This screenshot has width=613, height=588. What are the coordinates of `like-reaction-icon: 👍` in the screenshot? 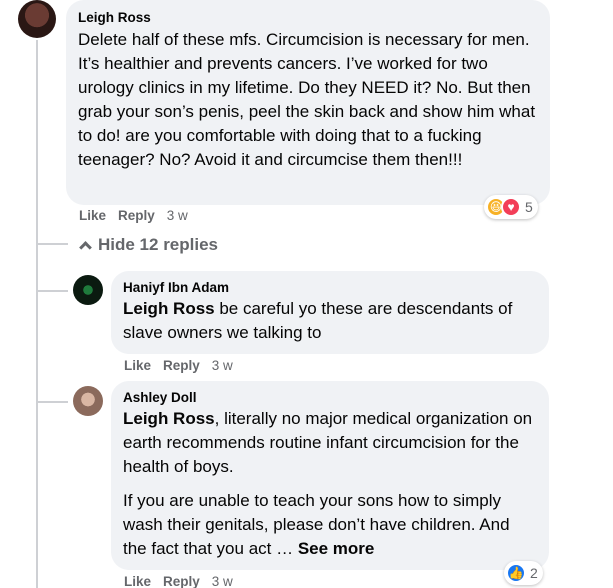 It's located at (516, 573).